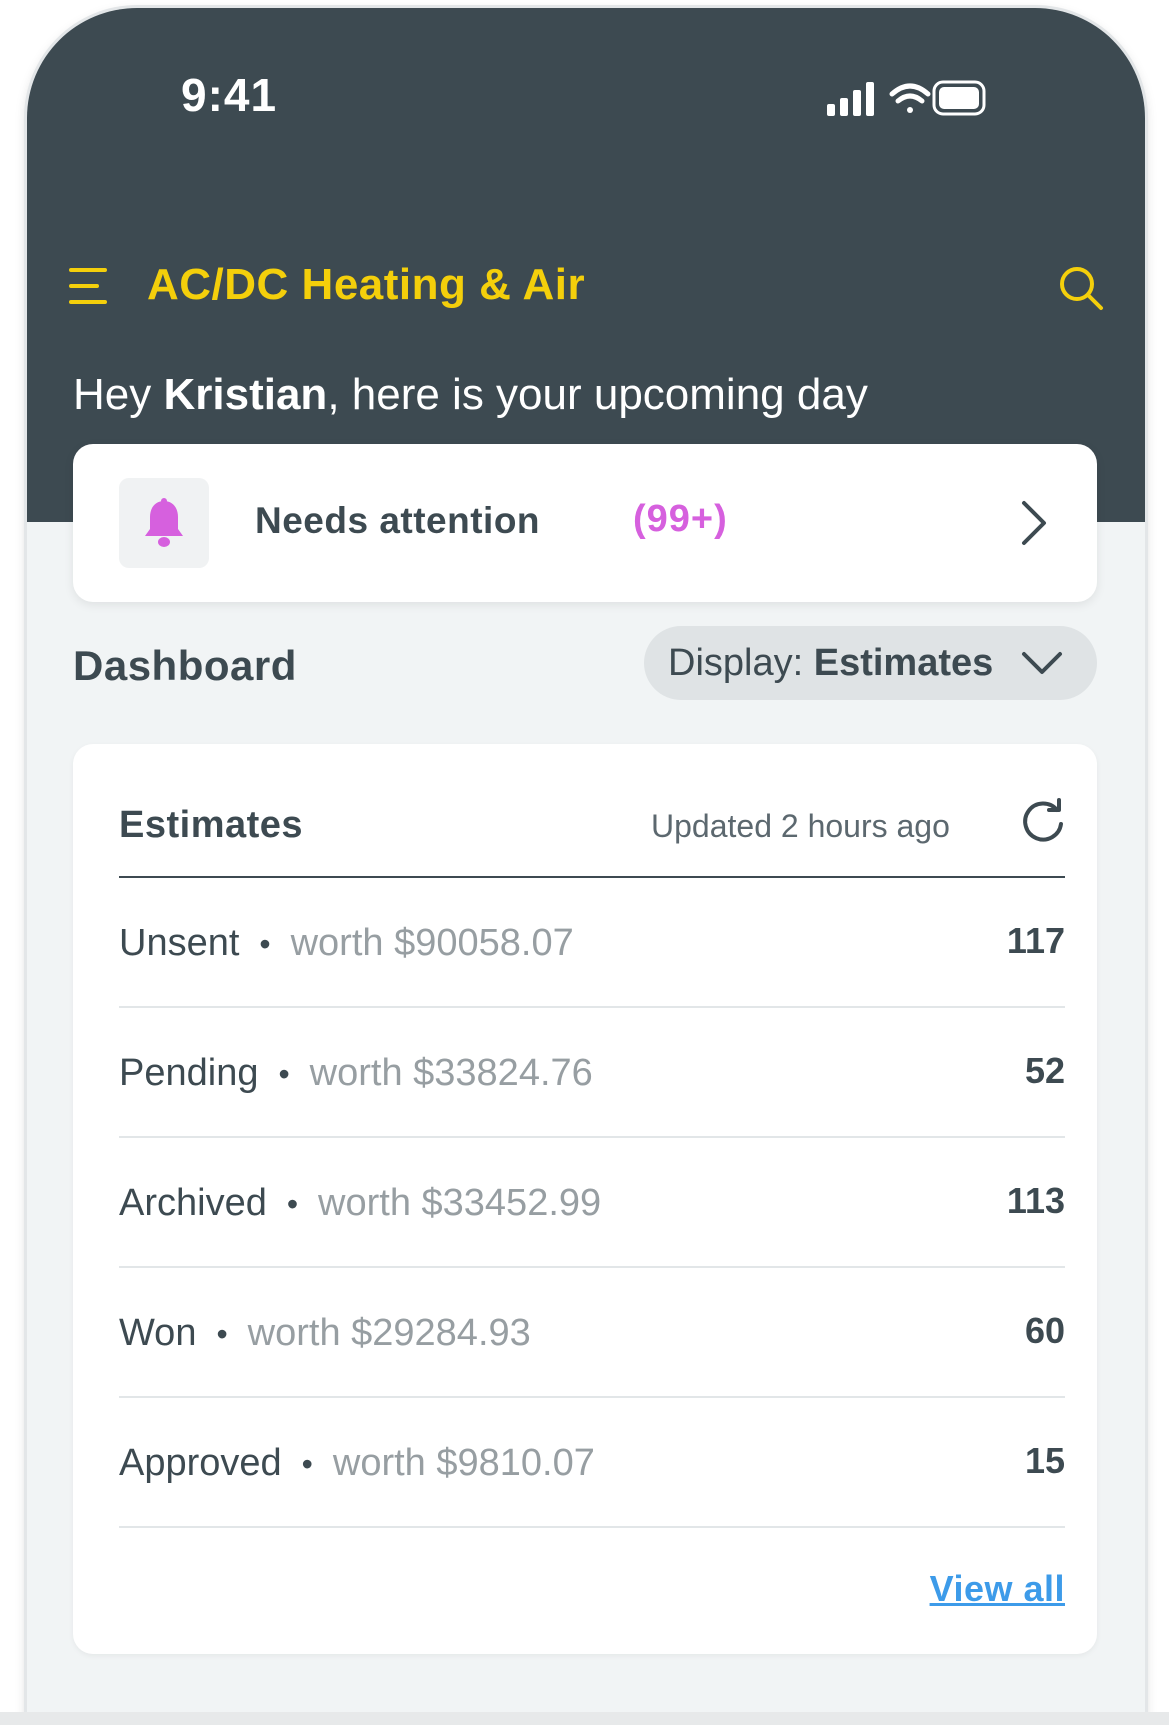 This screenshot has height=1725, width=1169. I want to click on row-worth: worth $90058.07, so click(432, 943).